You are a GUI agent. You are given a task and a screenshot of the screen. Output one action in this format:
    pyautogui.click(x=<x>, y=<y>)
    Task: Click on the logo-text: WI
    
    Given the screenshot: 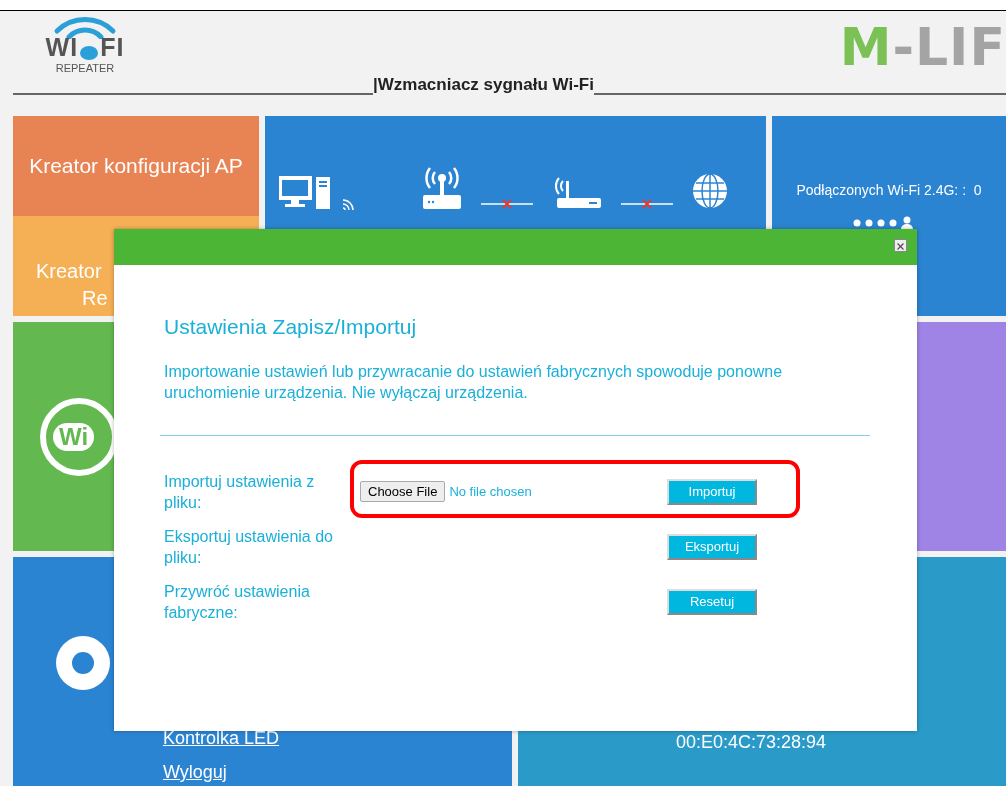 What is the action you would take?
    pyautogui.click(x=62, y=47)
    